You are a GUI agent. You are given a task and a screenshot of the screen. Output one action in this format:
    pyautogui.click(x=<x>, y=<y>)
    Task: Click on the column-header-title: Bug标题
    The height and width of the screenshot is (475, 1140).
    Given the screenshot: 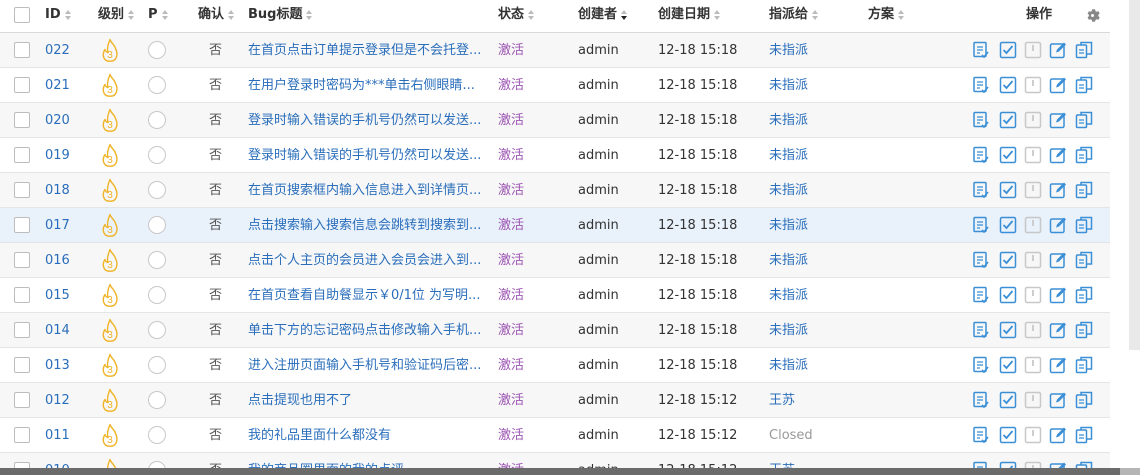 What is the action you would take?
    pyautogui.click(x=280, y=16)
    